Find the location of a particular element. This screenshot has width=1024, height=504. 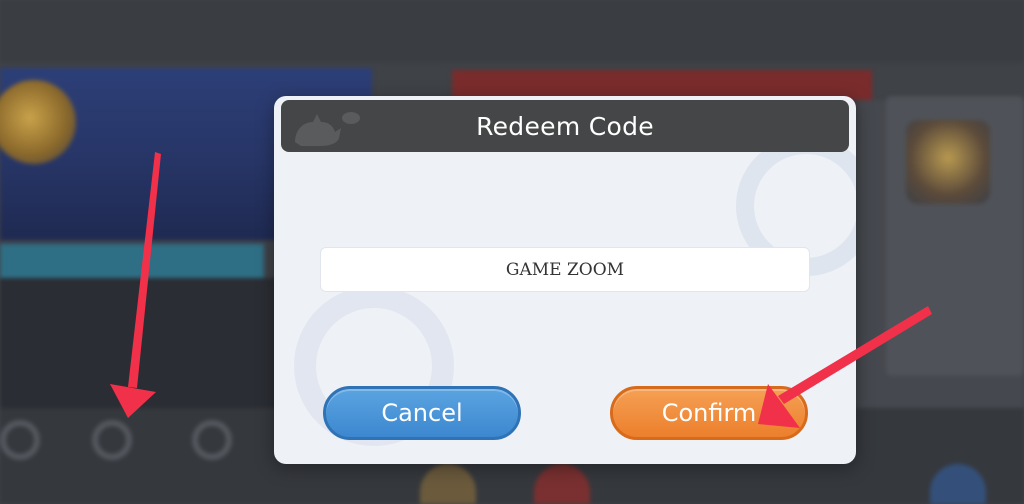

cancel-button: Cancel is located at coordinates (422, 413).